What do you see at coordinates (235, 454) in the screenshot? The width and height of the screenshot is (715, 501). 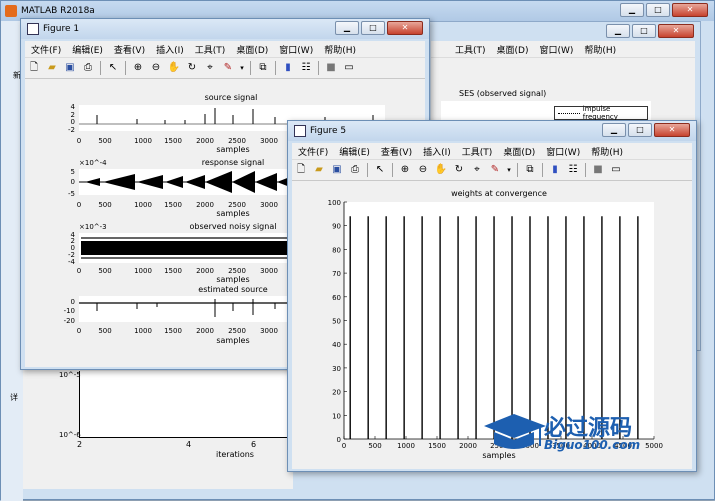 I see `bg-xlabel: iterations` at bounding box center [235, 454].